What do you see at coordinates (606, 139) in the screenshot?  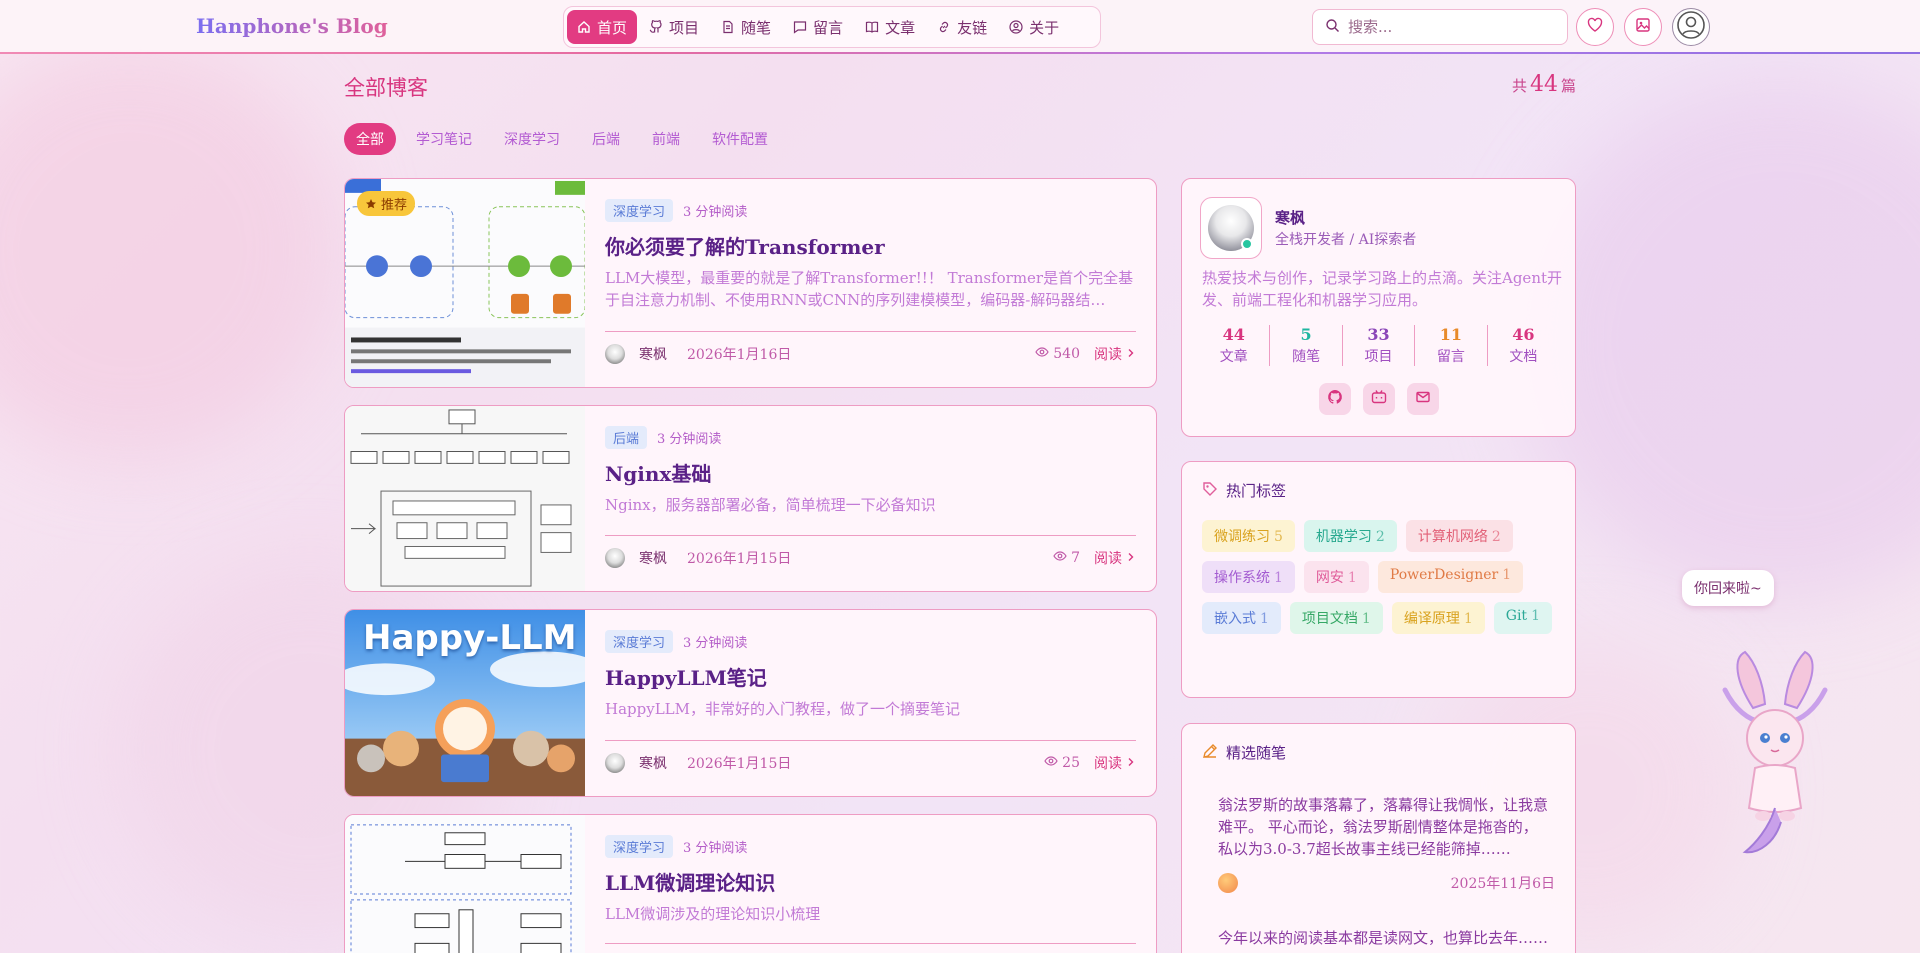 I see `category-backend: 后端` at bounding box center [606, 139].